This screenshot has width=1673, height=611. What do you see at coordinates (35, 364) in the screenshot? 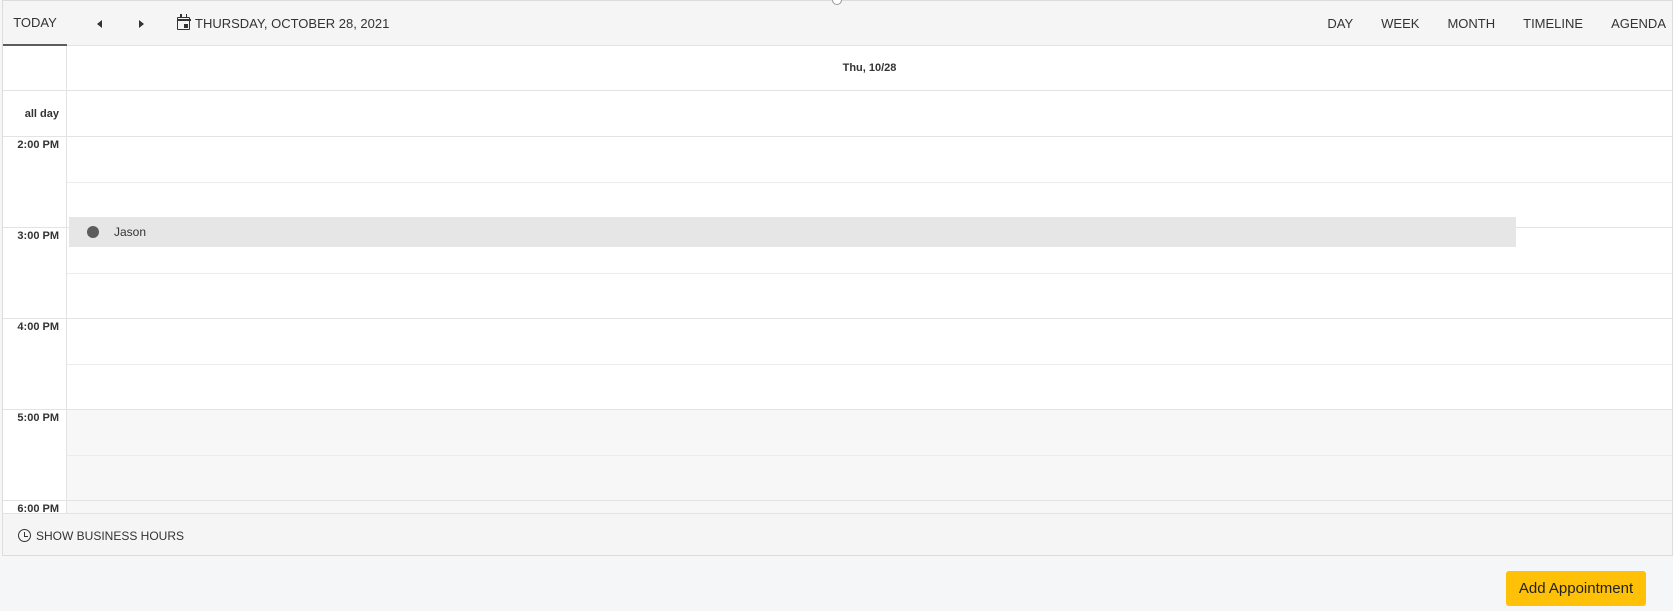
I see `time-label: 4:00 PM` at bounding box center [35, 364].